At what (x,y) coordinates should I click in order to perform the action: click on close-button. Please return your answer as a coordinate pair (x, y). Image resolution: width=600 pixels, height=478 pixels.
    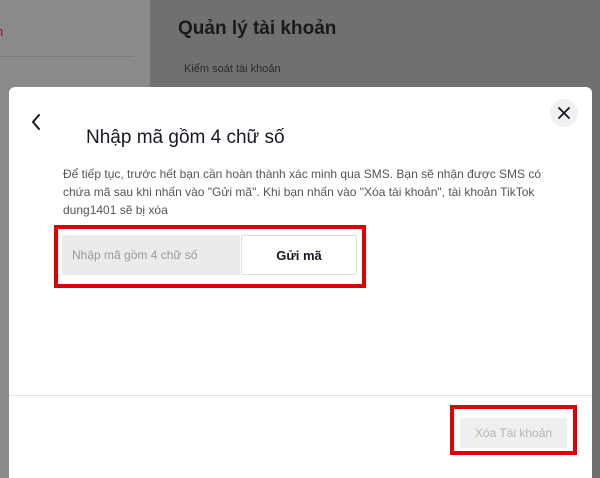
    Looking at the image, I should click on (564, 113).